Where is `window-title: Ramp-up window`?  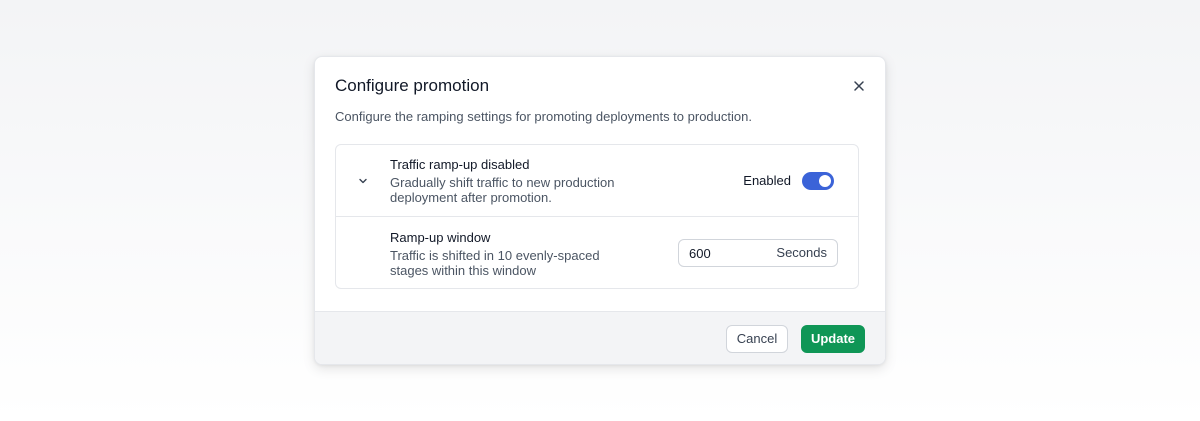
window-title: Ramp-up window is located at coordinates (440, 237).